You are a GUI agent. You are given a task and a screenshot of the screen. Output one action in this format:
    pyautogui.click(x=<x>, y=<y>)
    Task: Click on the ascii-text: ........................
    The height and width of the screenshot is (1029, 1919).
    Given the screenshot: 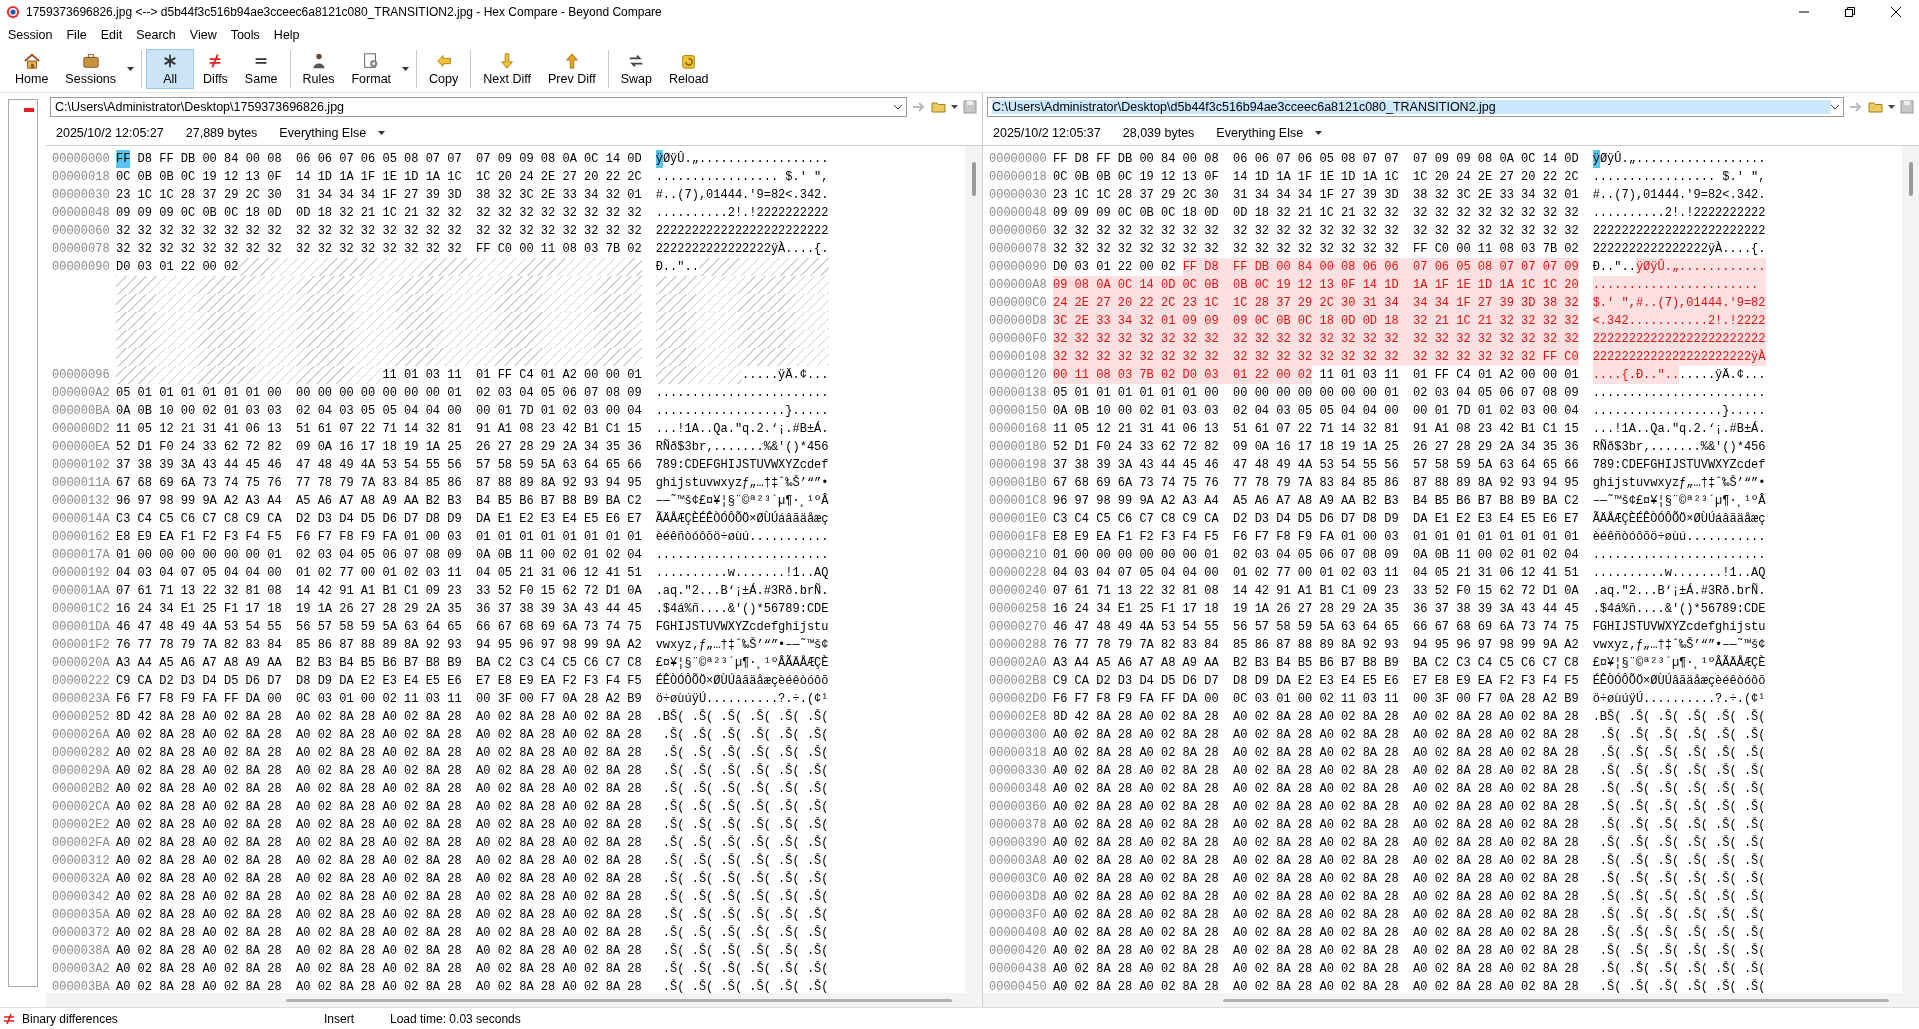 What is the action you would take?
    pyautogui.click(x=742, y=555)
    